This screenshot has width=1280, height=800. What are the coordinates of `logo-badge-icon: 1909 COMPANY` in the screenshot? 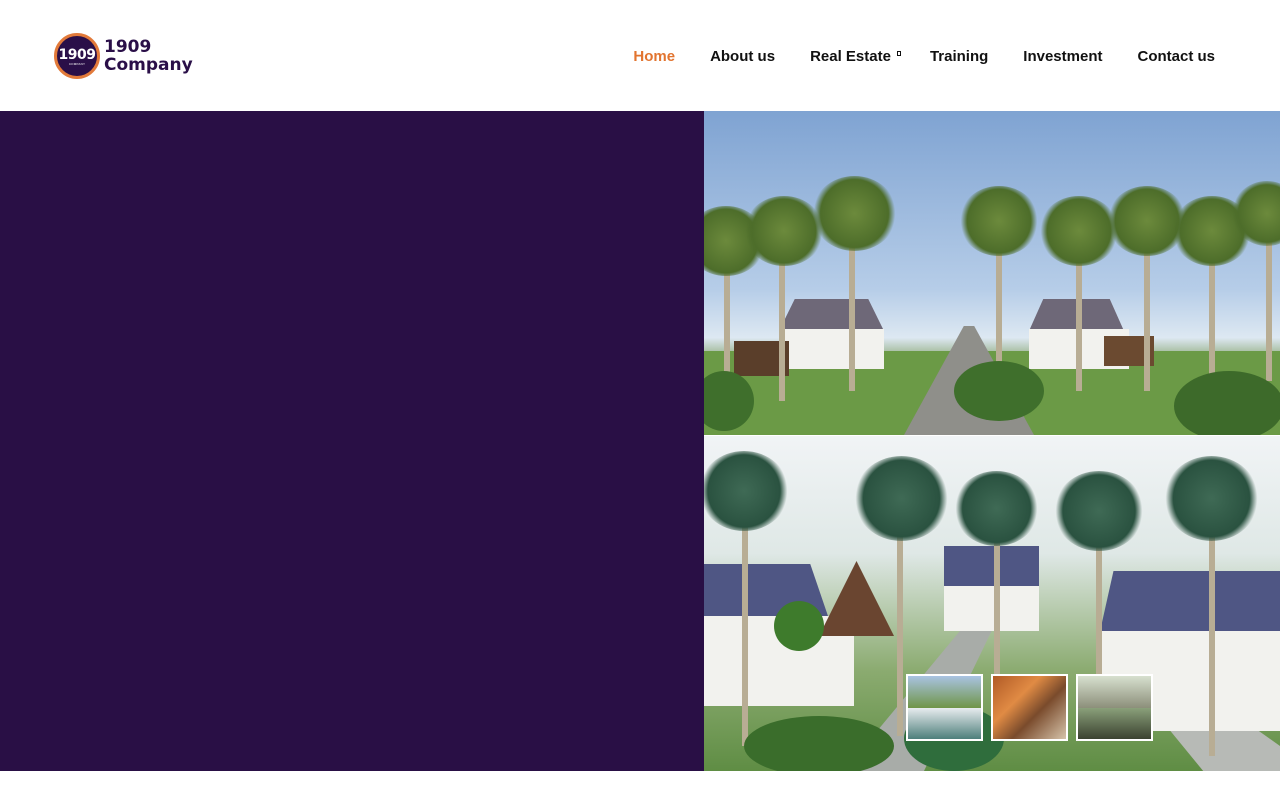 It's located at (77, 56).